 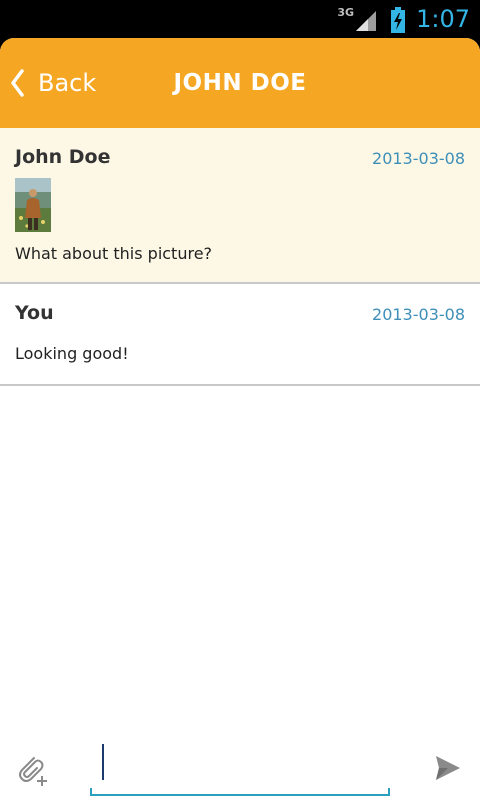 What do you see at coordinates (72, 353) in the screenshot?
I see `message-text: Looking good!` at bounding box center [72, 353].